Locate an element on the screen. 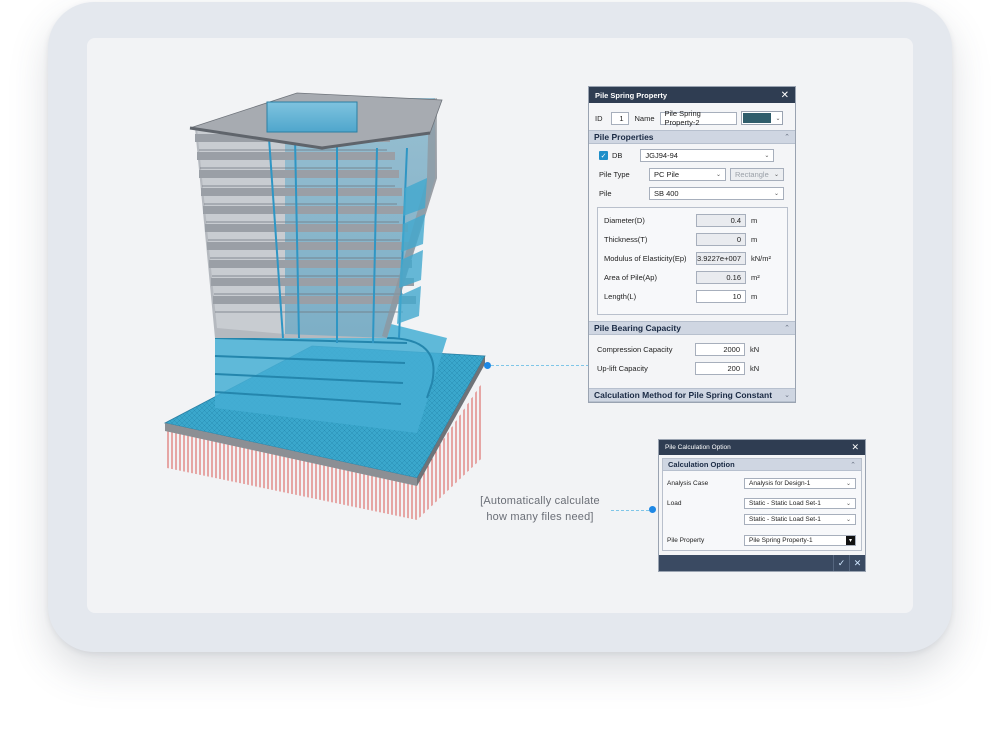  db-value: JGJ94-94 is located at coordinates (661, 155).